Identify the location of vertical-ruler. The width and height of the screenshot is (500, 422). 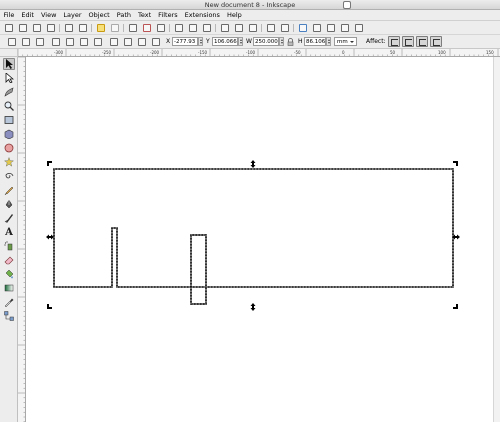
(22, 239).